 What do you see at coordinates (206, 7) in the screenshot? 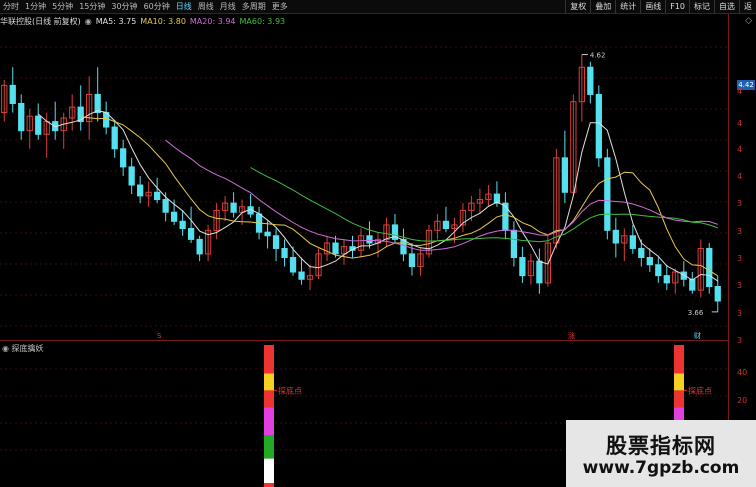
I see `period-tab-7: 周线` at bounding box center [206, 7].